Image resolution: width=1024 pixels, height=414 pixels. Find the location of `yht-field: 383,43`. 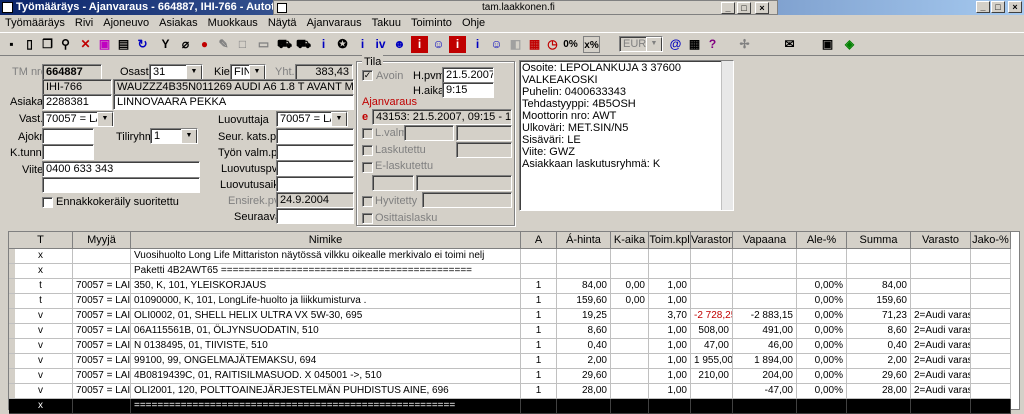

yht-field: 383,43 is located at coordinates (324, 72).